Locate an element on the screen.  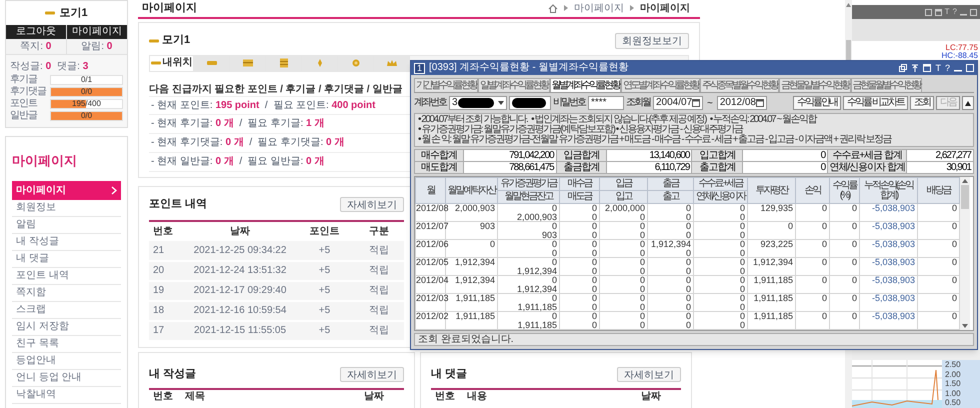
activity-count: 댓글: 3 is located at coordinates (72, 67).